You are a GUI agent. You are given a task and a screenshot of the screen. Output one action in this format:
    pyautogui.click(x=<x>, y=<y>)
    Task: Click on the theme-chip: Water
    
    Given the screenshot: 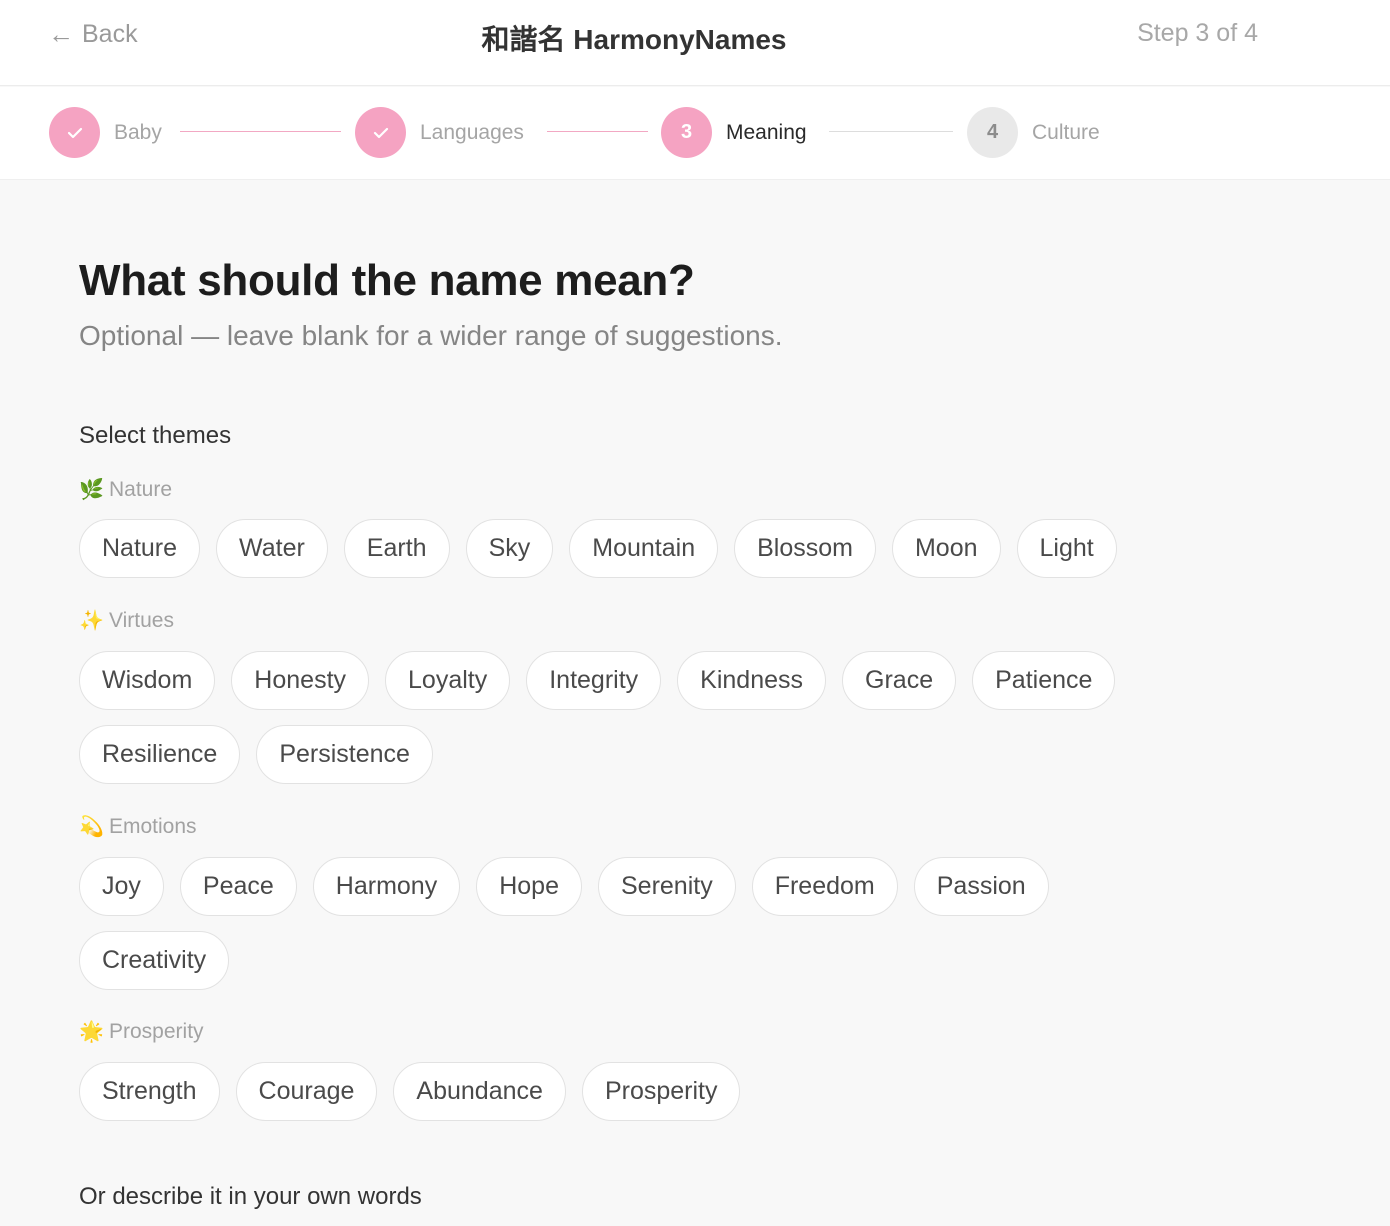 What is the action you would take?
    pyautogui.click(x=272, y=548)
    